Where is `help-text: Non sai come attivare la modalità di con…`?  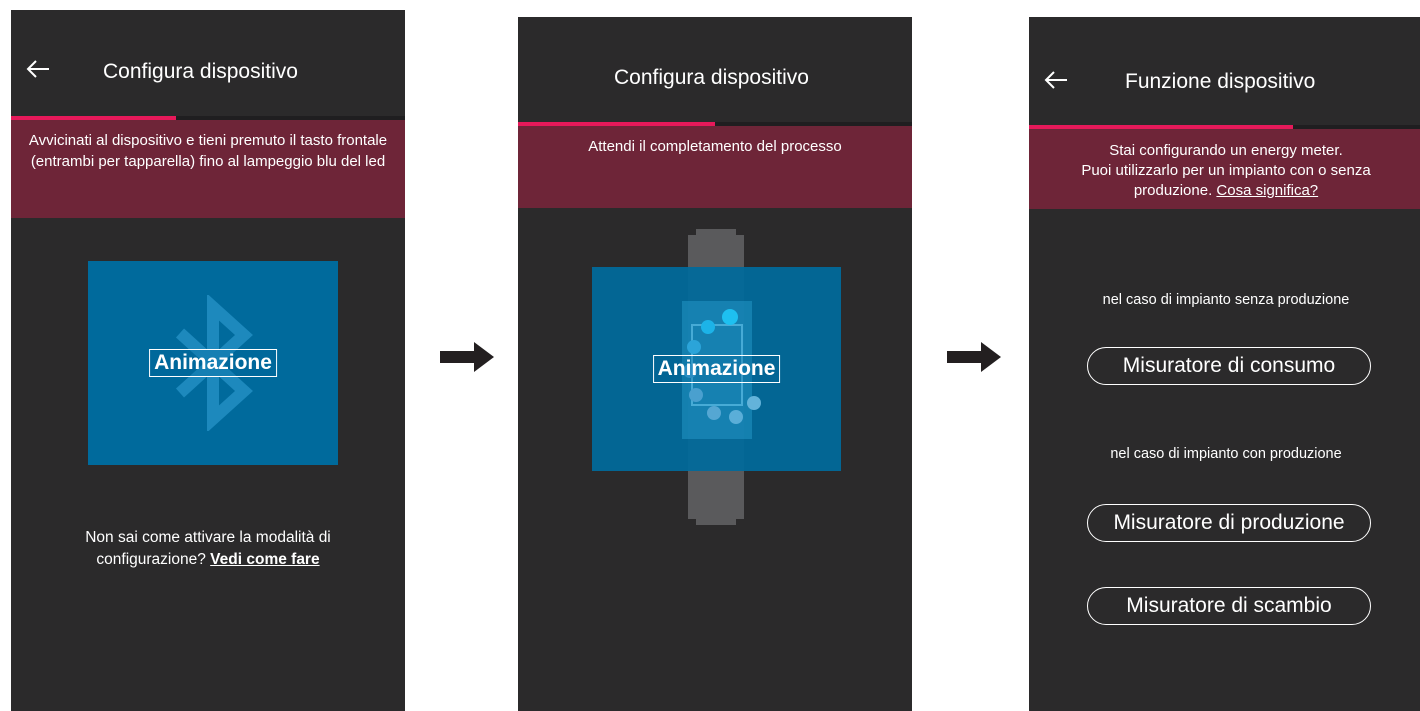
help-text: Non sai come attivare la modalità di con… is located at coordinates (208, 549).